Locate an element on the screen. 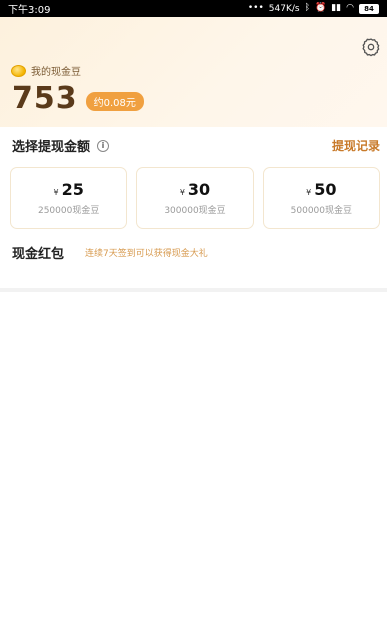 This screenshot has width=387, height=631. red-packet-row: 现金红包 连续7天签到可以获得现金大礼 is located at coordinates (196, 252).